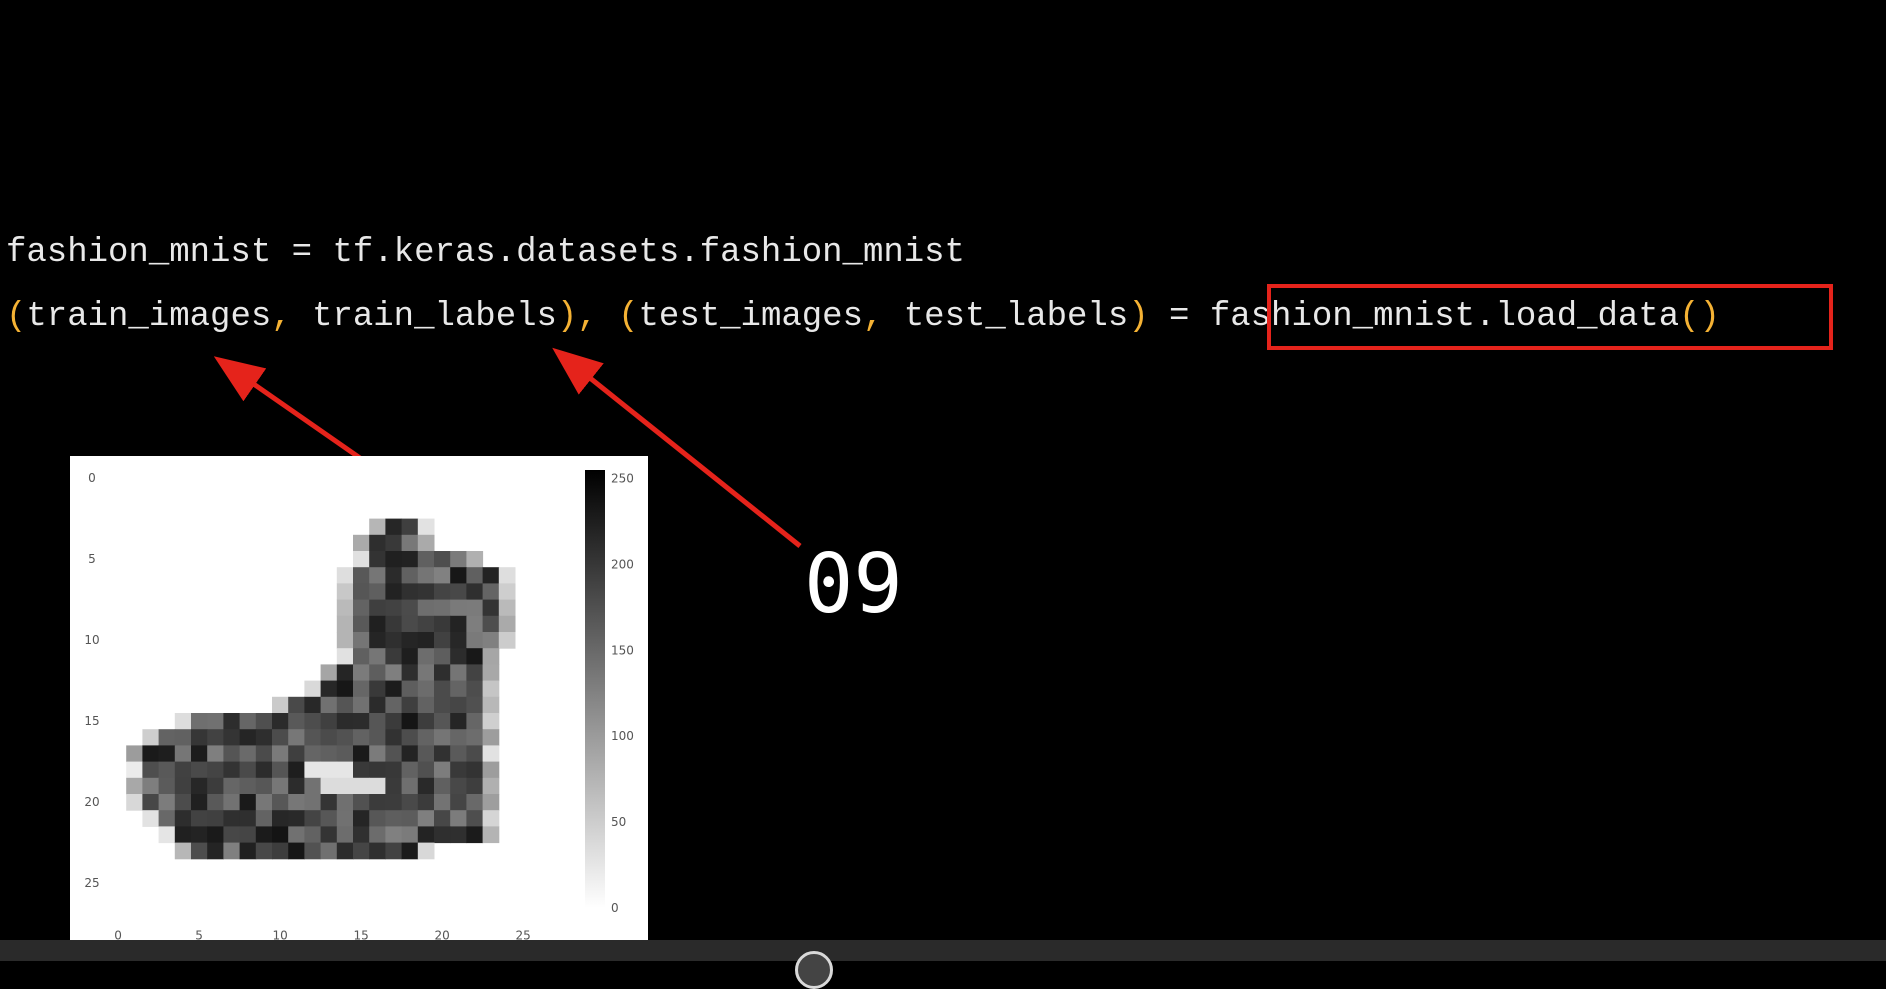  I want to click on code-token: (, so click(16, 317).